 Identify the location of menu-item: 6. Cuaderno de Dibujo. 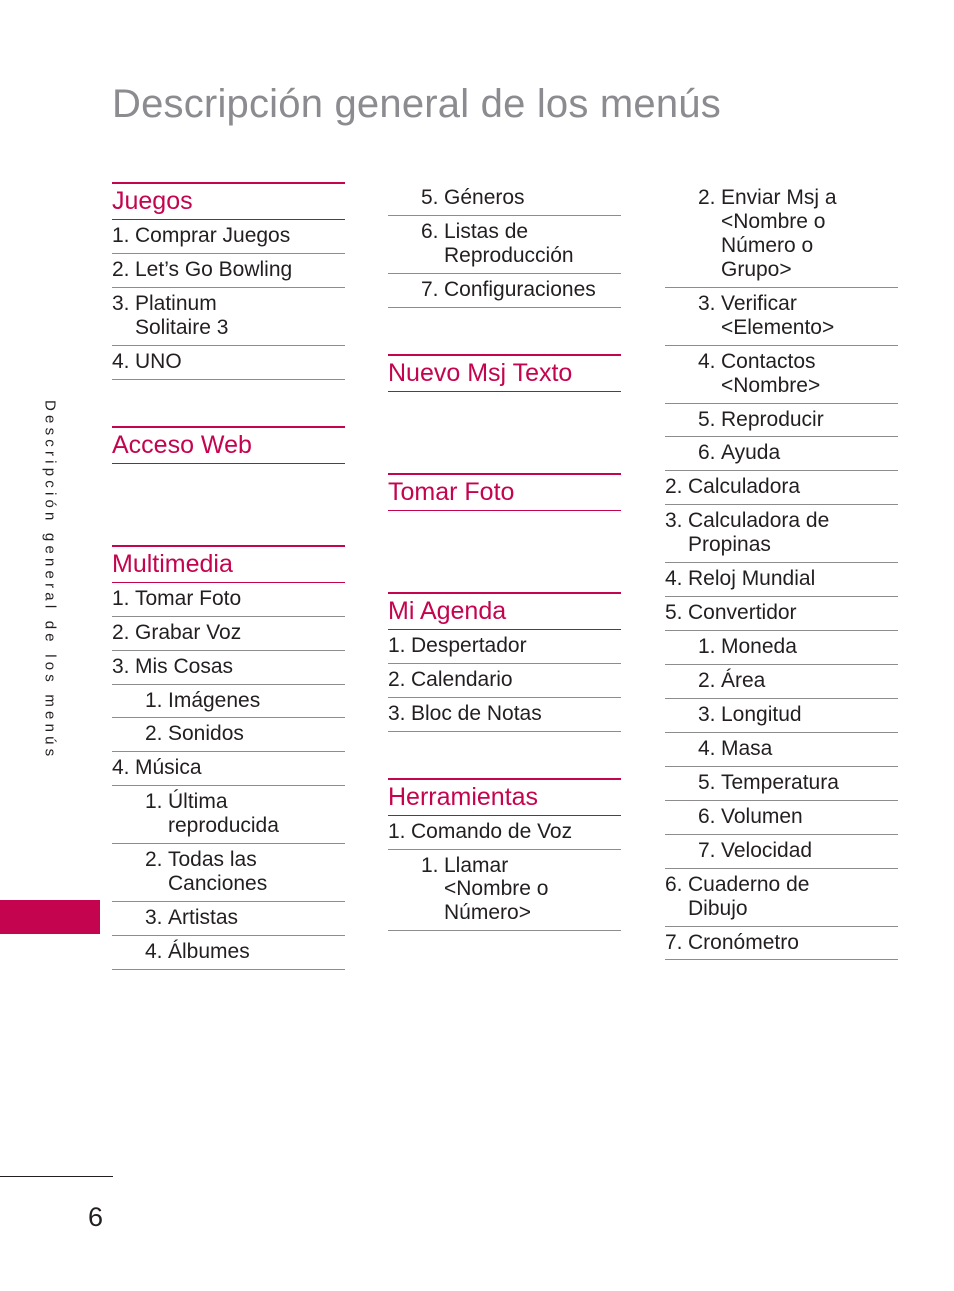
(781, 898).